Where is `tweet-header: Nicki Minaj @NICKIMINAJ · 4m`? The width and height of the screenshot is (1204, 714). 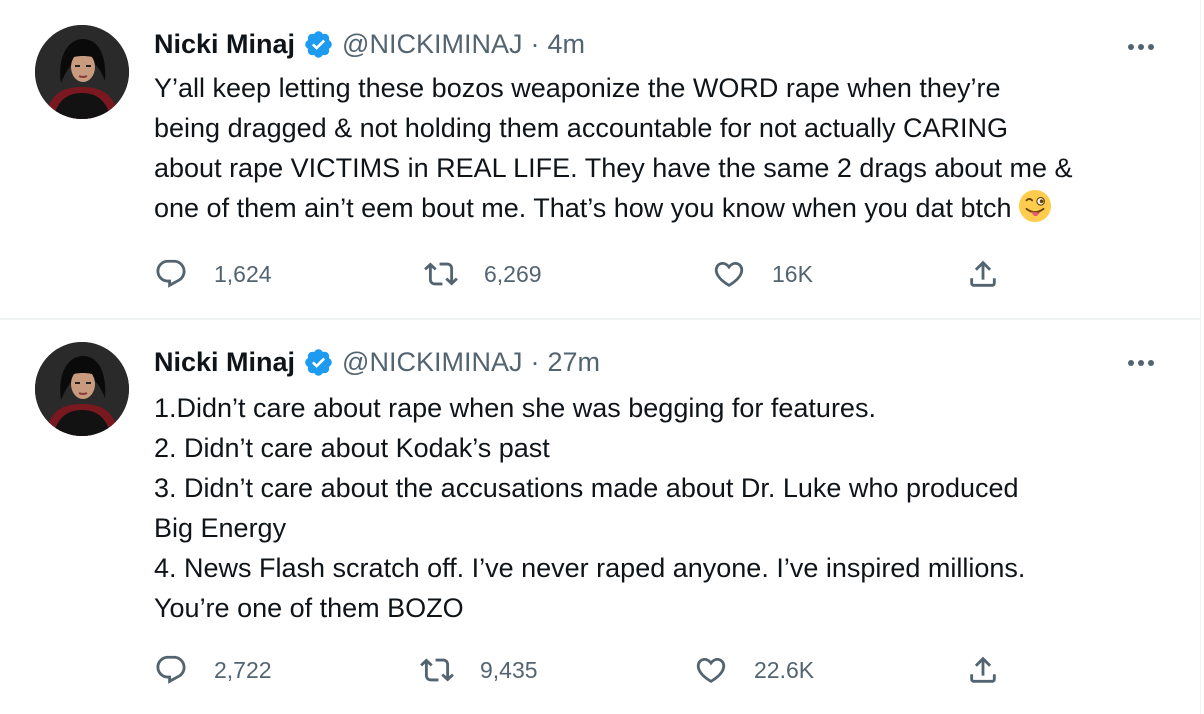
tweet-header: Nicki Minaj @NICKIMINAJ · 4m is located at coordinates (369, 44).